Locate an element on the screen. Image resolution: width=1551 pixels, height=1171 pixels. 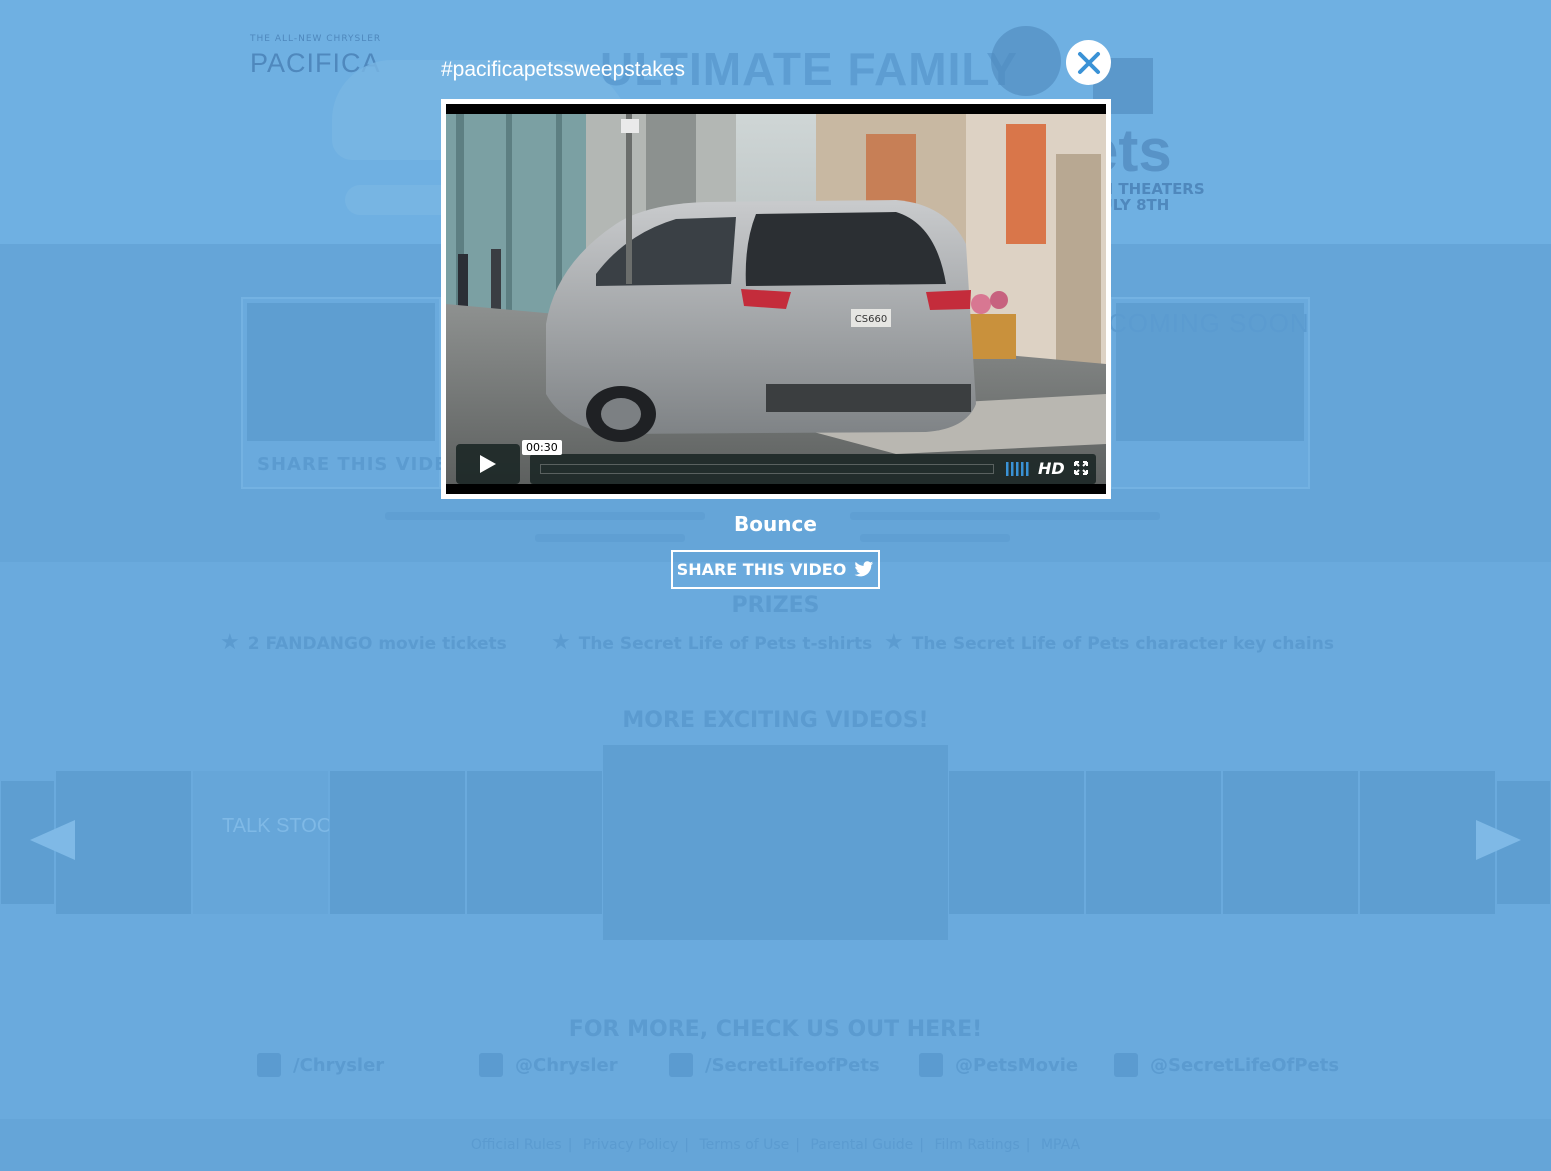
license-plate: CS660 is located at coordinates (871, 319).